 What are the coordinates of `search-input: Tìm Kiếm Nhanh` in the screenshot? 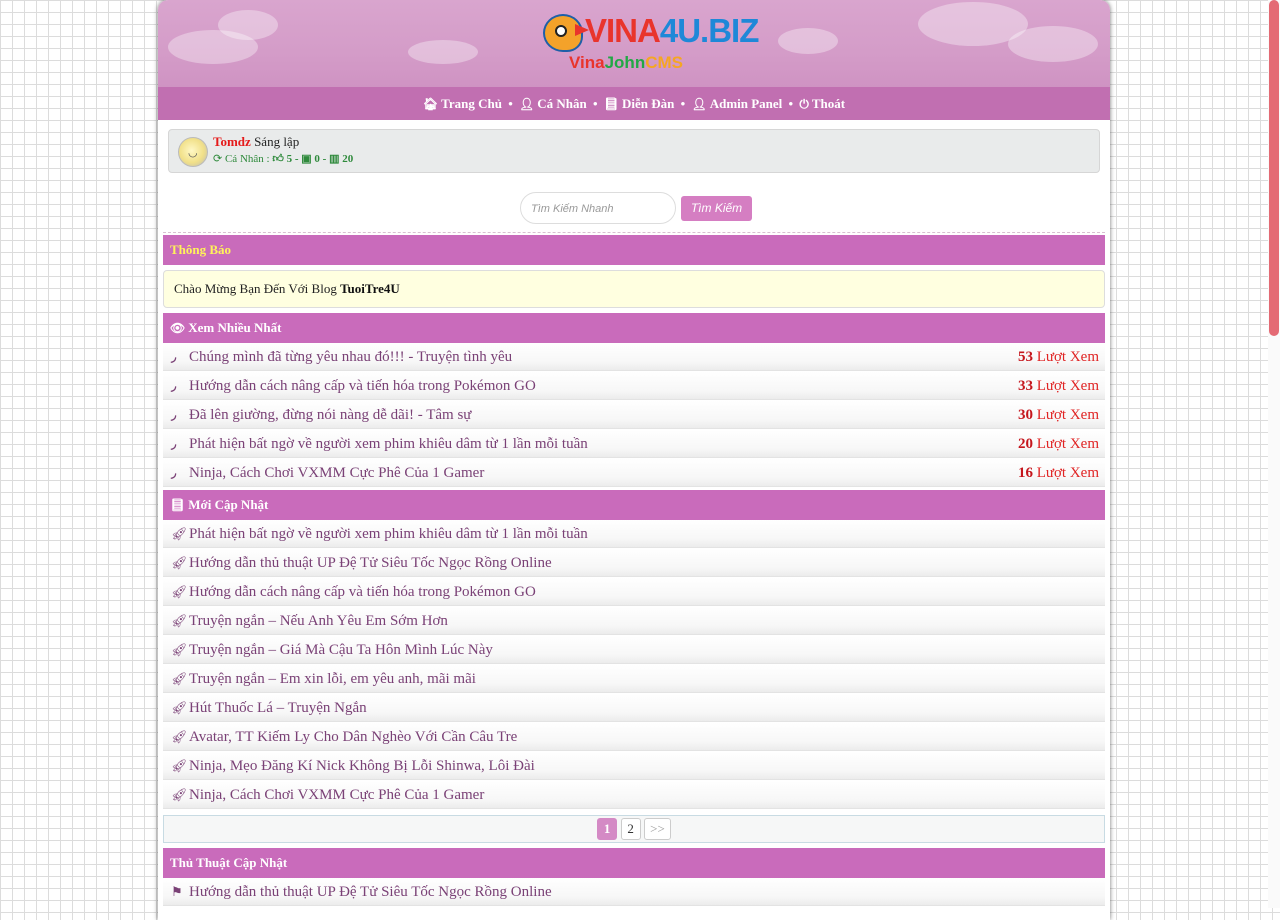 It's located at (598, 208).